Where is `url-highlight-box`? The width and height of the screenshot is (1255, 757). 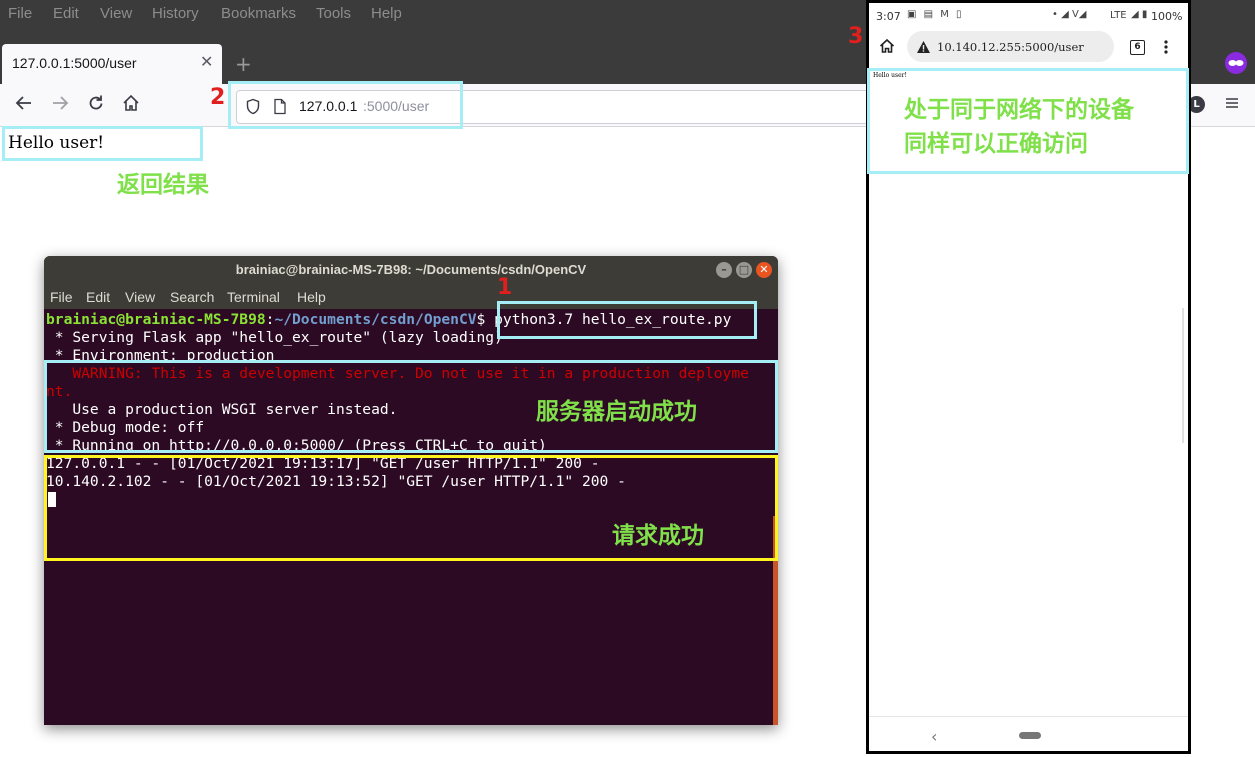
url-highlight-box is located at coordinates (345, 105).